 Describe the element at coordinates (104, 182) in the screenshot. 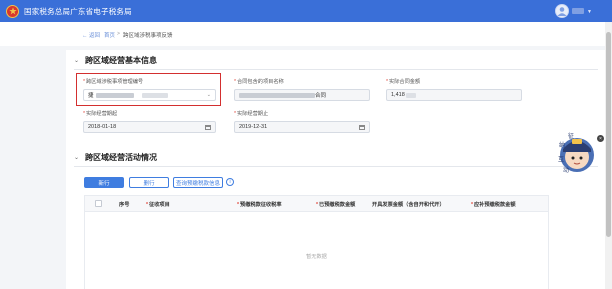

I see `add-row-button: 新行` at that location.